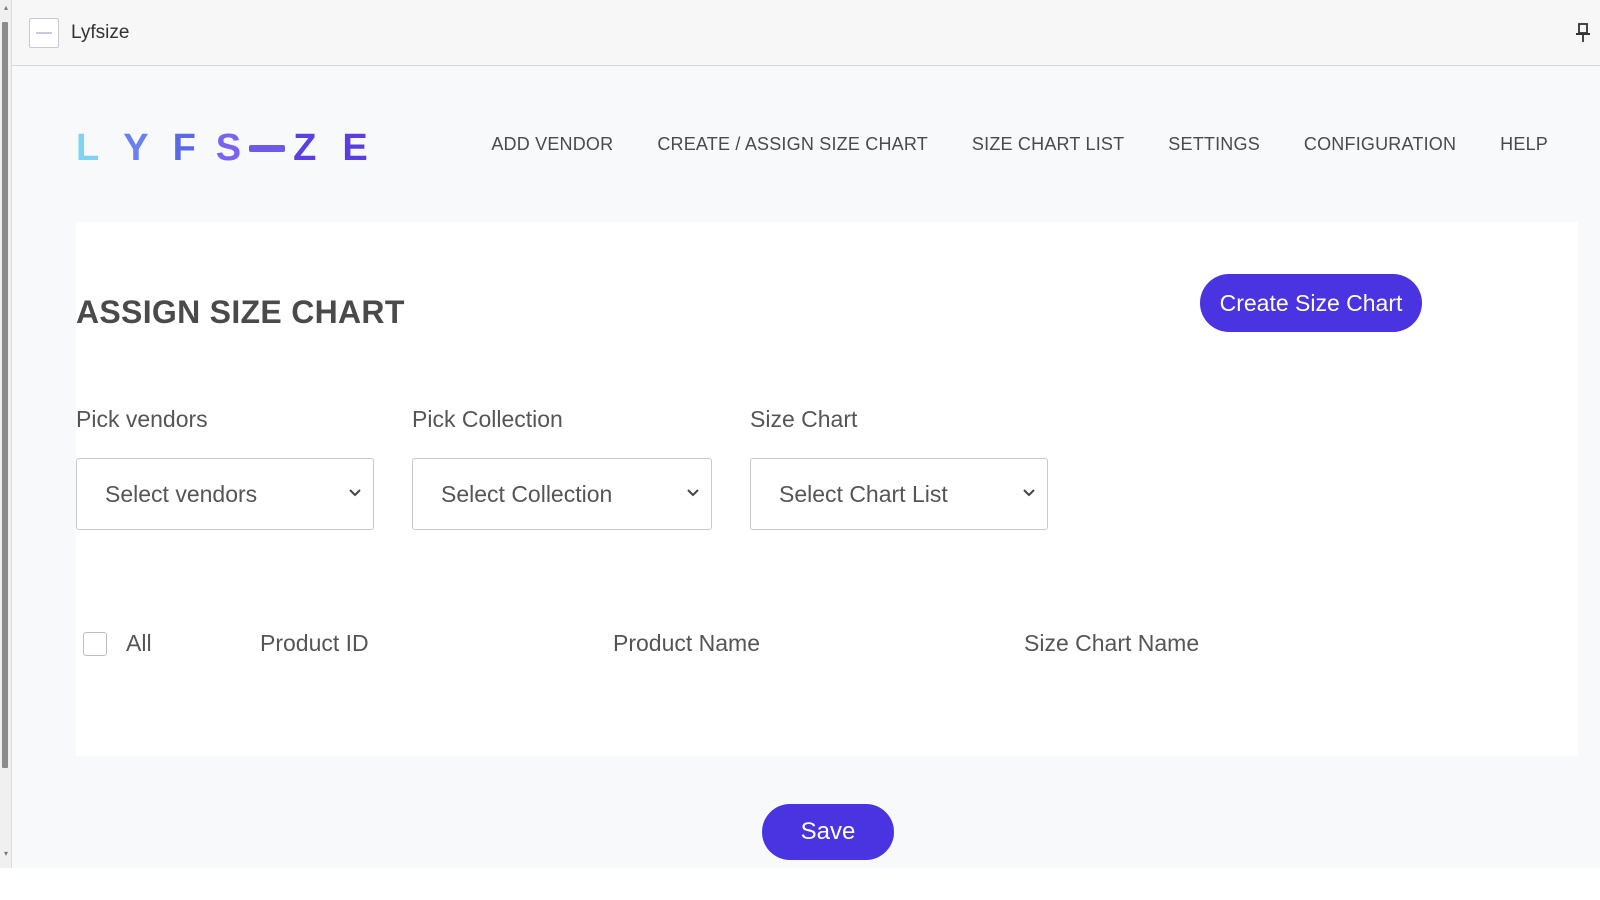 This screenshot has height=900, width=1600. I want to click on nav-help: HELP, so click(1524, 144).